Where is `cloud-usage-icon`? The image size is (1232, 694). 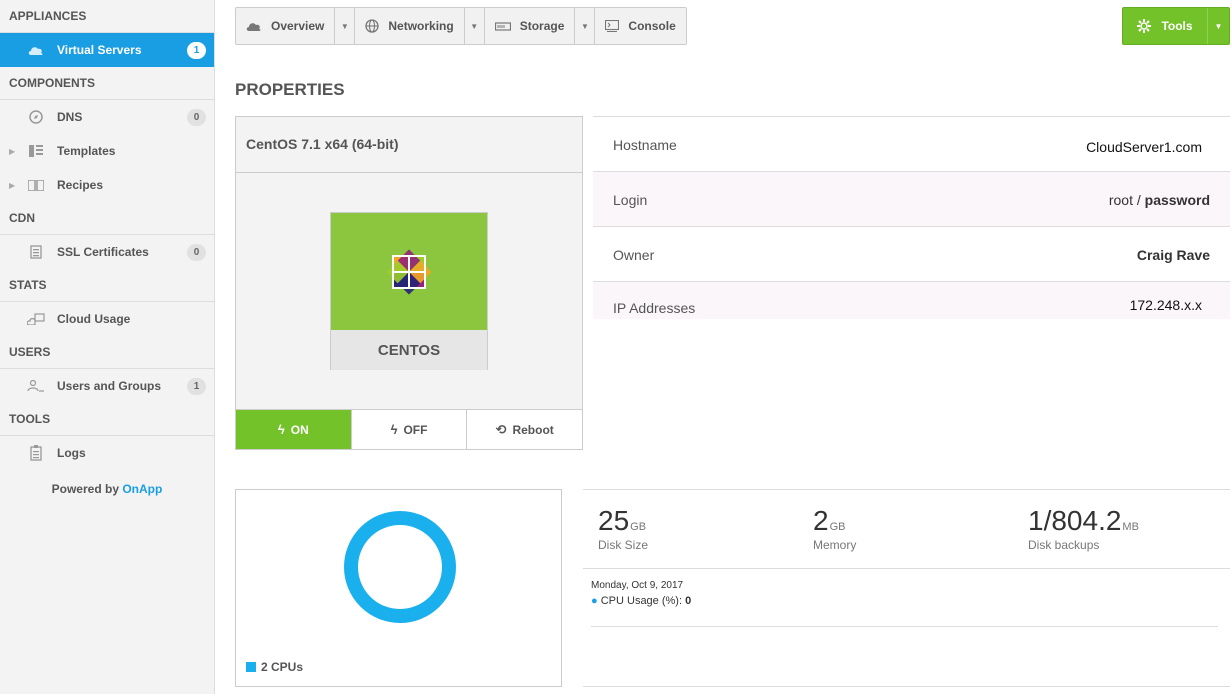 cloud-usage-icon is located at coordinates (36, 319).